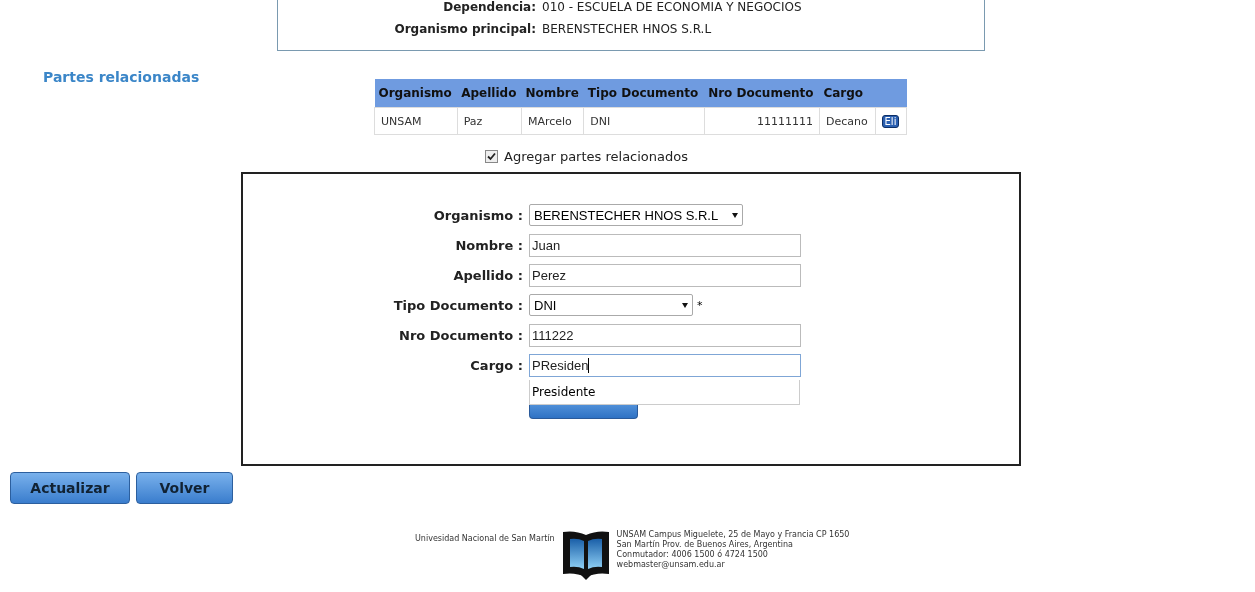 Image resolution: width=1255 pixels, height=592 pixels. What do you see at coordinates (496, 365) in the screenshot?
I see `field-label: Cargo :` at bounding box center [496, 365].